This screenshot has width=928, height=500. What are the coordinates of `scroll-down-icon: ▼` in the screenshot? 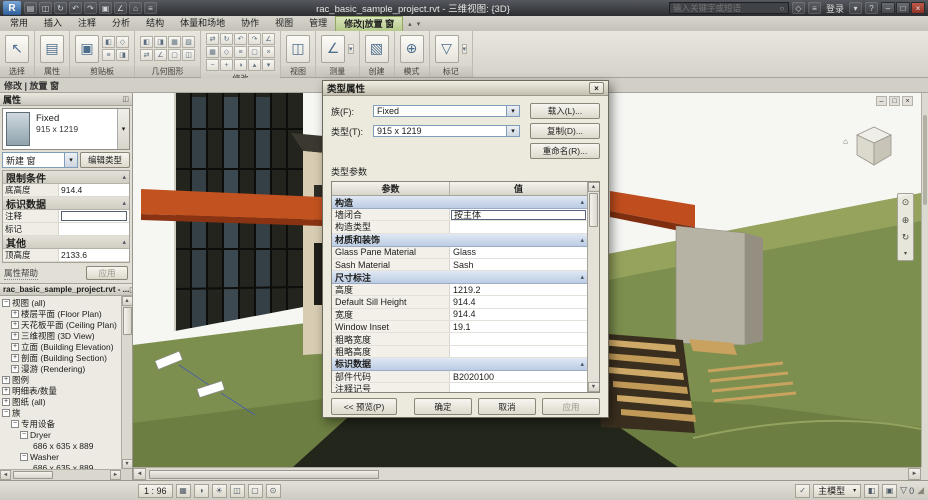 It's located at (126, 464).